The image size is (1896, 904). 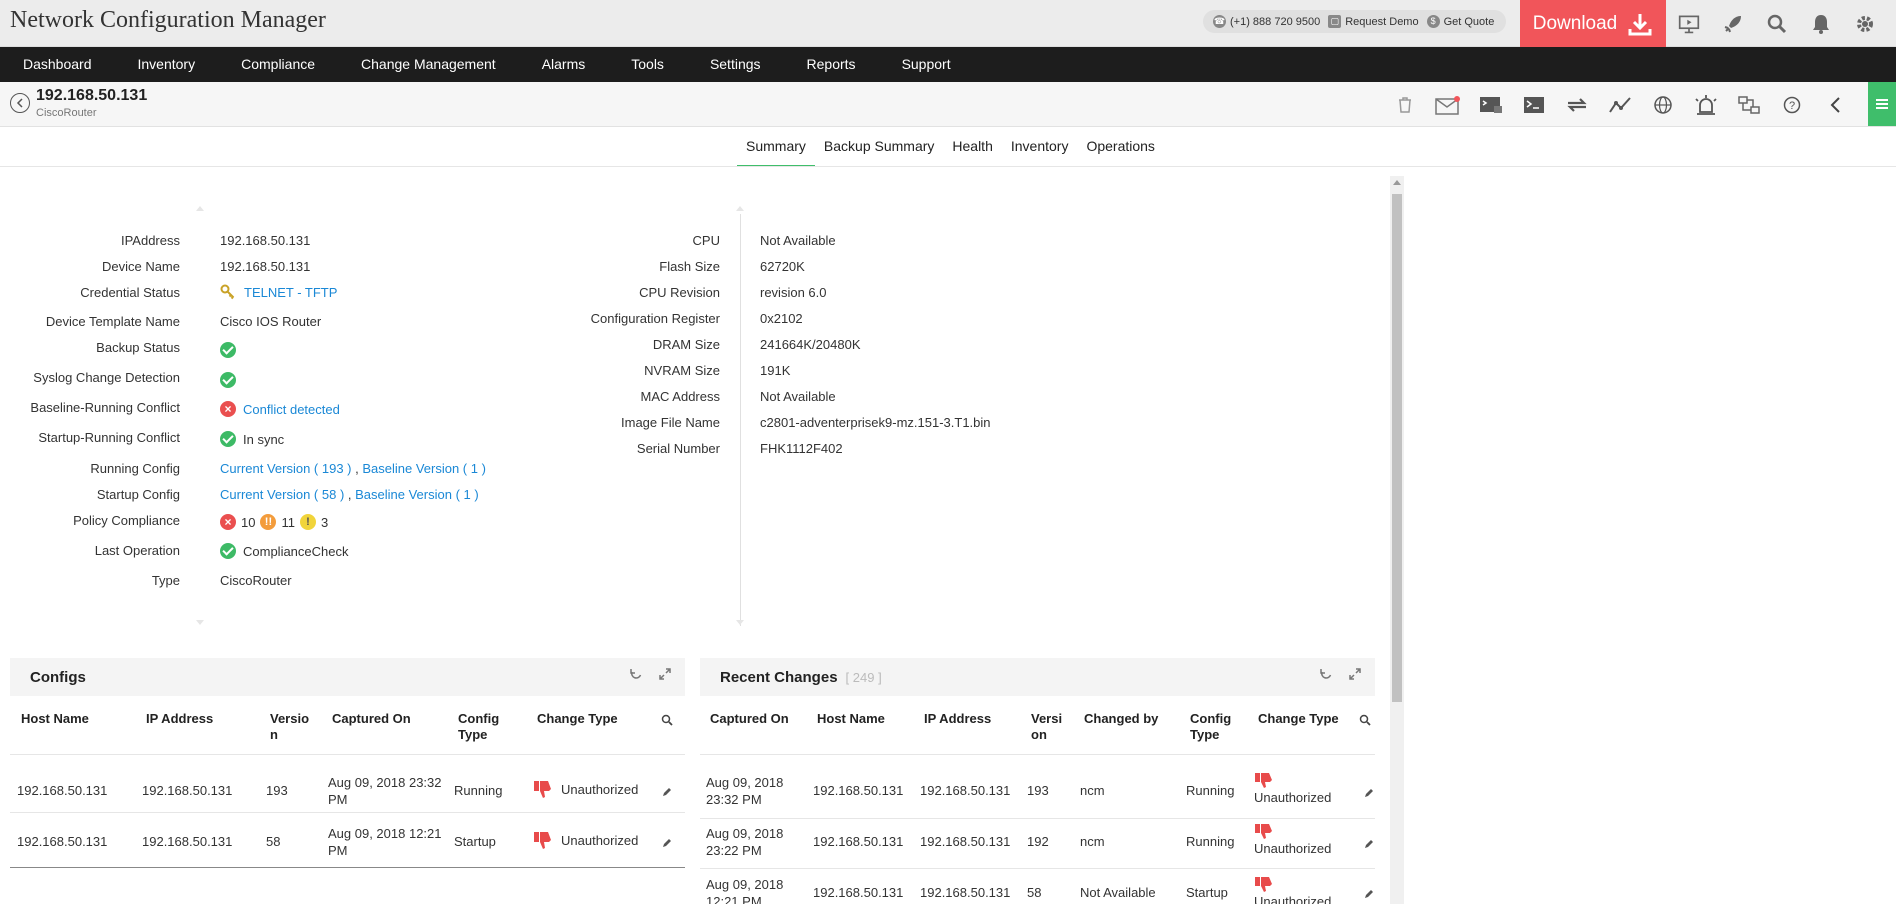 What do you see at coordinates (66, 113) in the screenshot?
I see `device-type: CiscoRouter` at bounding box center [66, 113].